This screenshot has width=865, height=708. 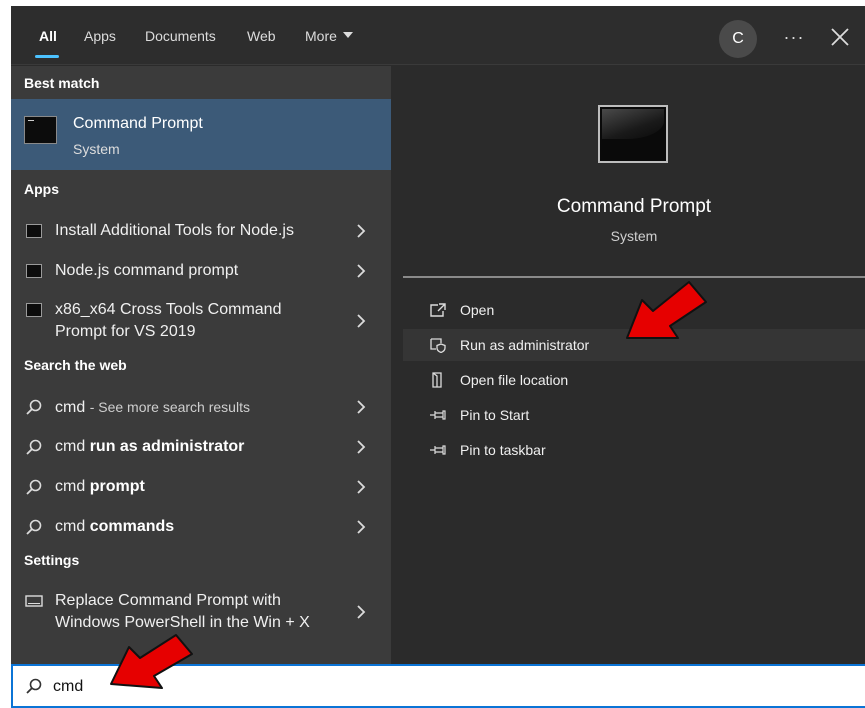 What do you see at coordinates (525, 345) in the screenshot?
I see `run-as-administrator-label: Run as administrator` at bounding box center [525, 345].